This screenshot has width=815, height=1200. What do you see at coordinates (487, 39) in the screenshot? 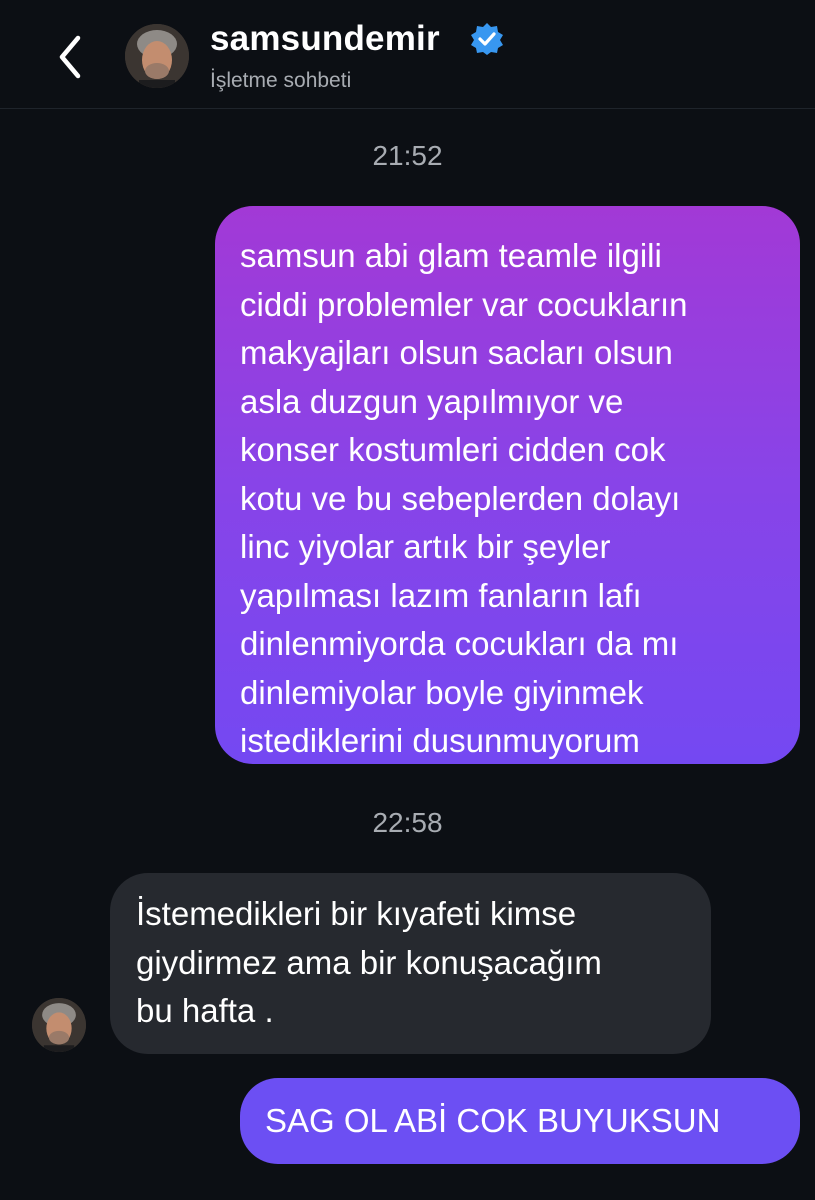
I see `verified-badge-icon` at bounding box center [487, 39].